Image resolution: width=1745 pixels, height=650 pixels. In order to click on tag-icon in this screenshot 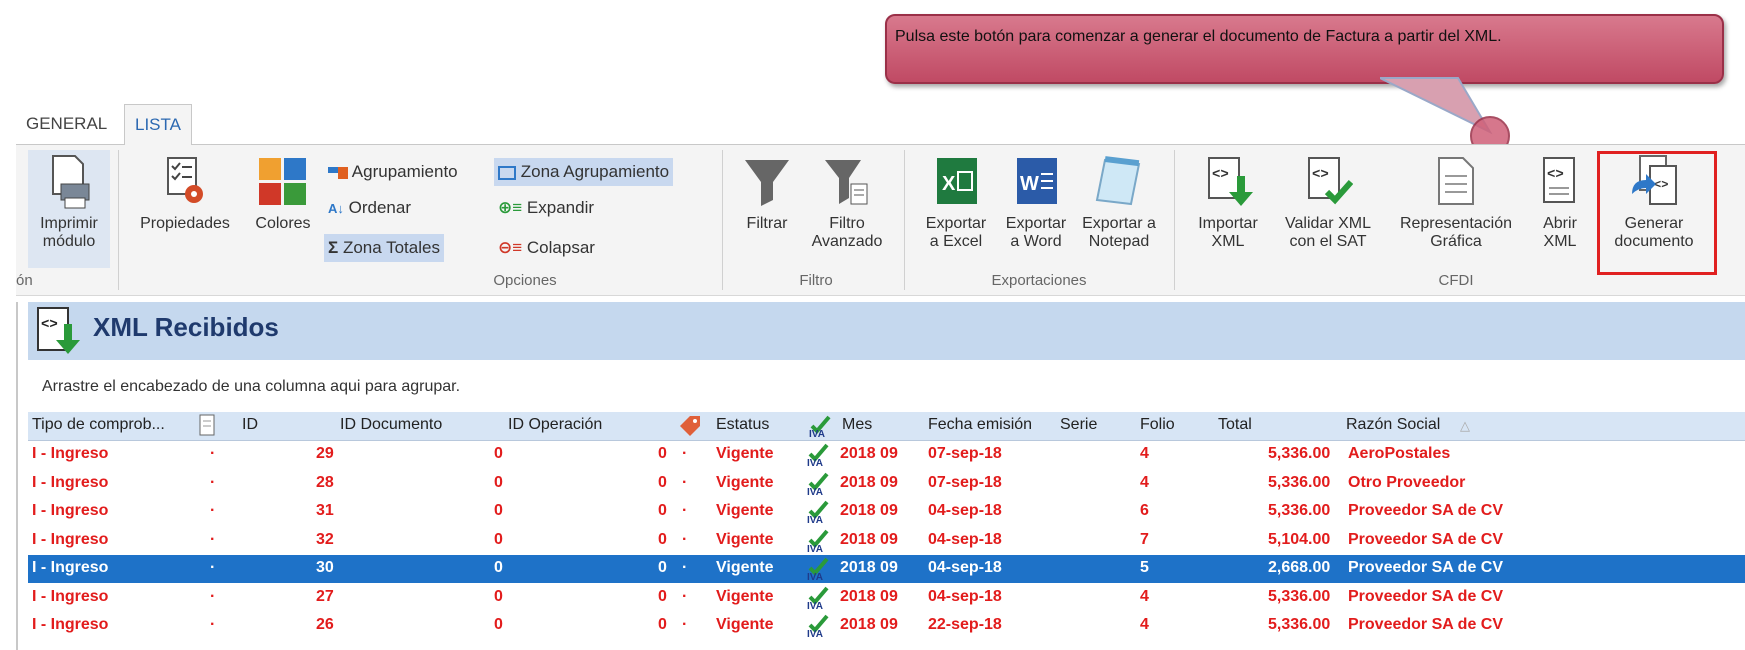, I will do `click(690, 426)`.